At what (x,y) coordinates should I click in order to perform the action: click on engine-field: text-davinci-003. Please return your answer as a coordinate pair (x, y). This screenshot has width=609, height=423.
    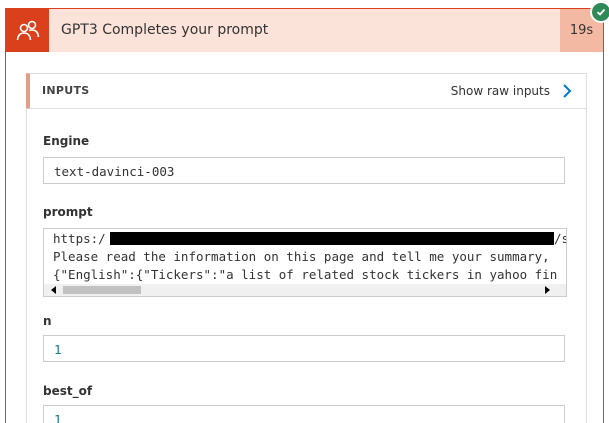
    Looking at the image, I should click on (304, 170).